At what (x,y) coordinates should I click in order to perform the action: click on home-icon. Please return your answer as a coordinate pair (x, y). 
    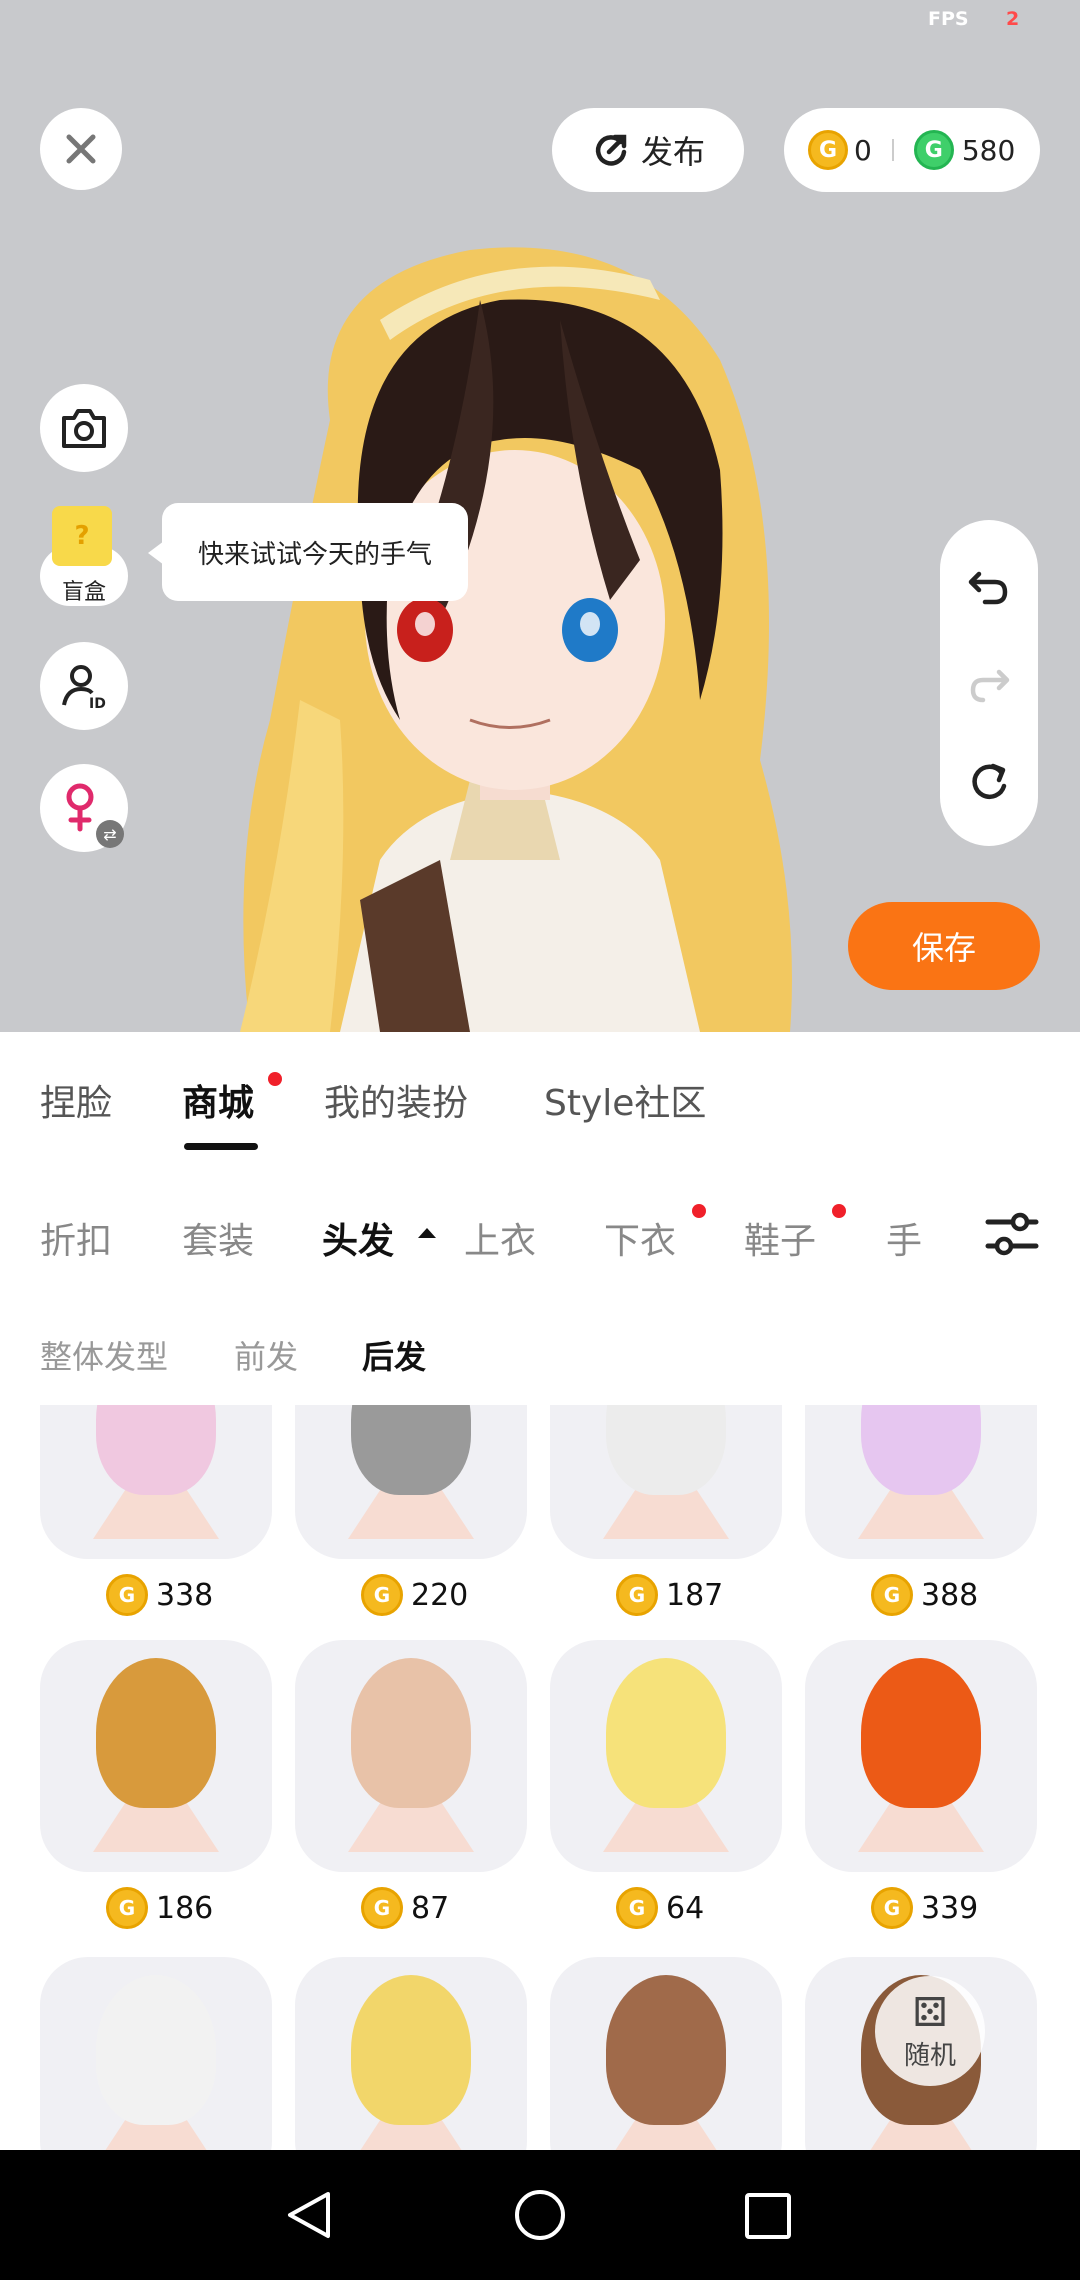
    Looking at the image, I should click on (540, 2215).